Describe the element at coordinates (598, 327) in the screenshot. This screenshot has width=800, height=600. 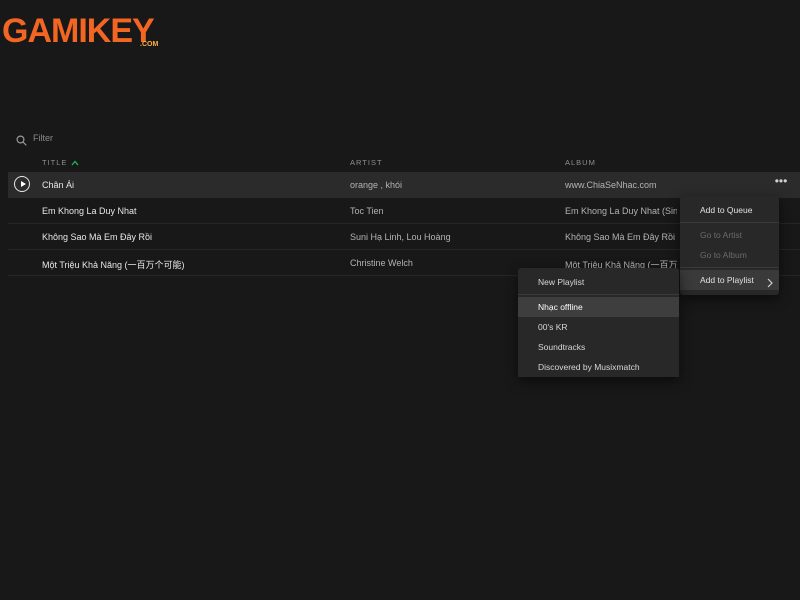
I see `submenu-item-playlist: 00's KR` at that location.